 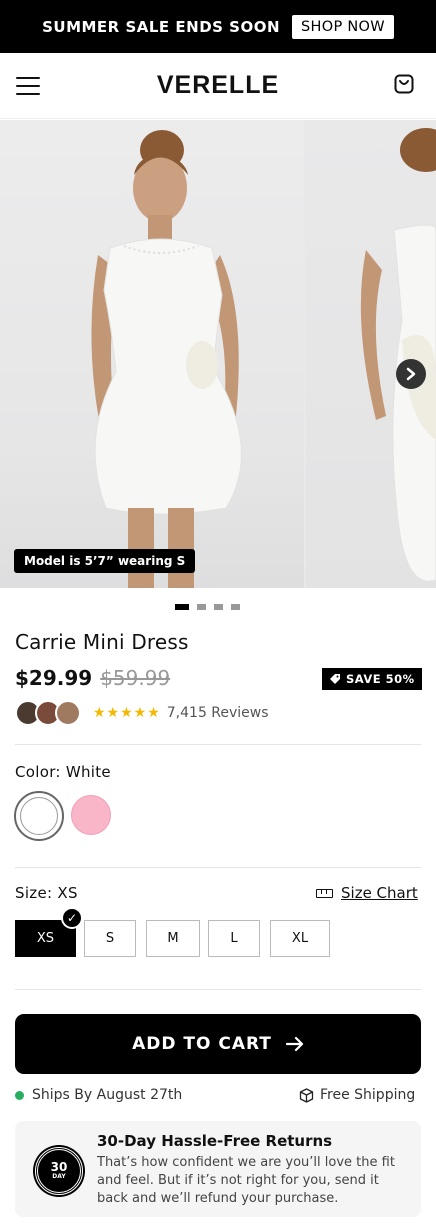 What do you see at coordinates (59, 1176) in the screenshot?
I see `badge-day: DAY` at bounding box center [59, 1176].